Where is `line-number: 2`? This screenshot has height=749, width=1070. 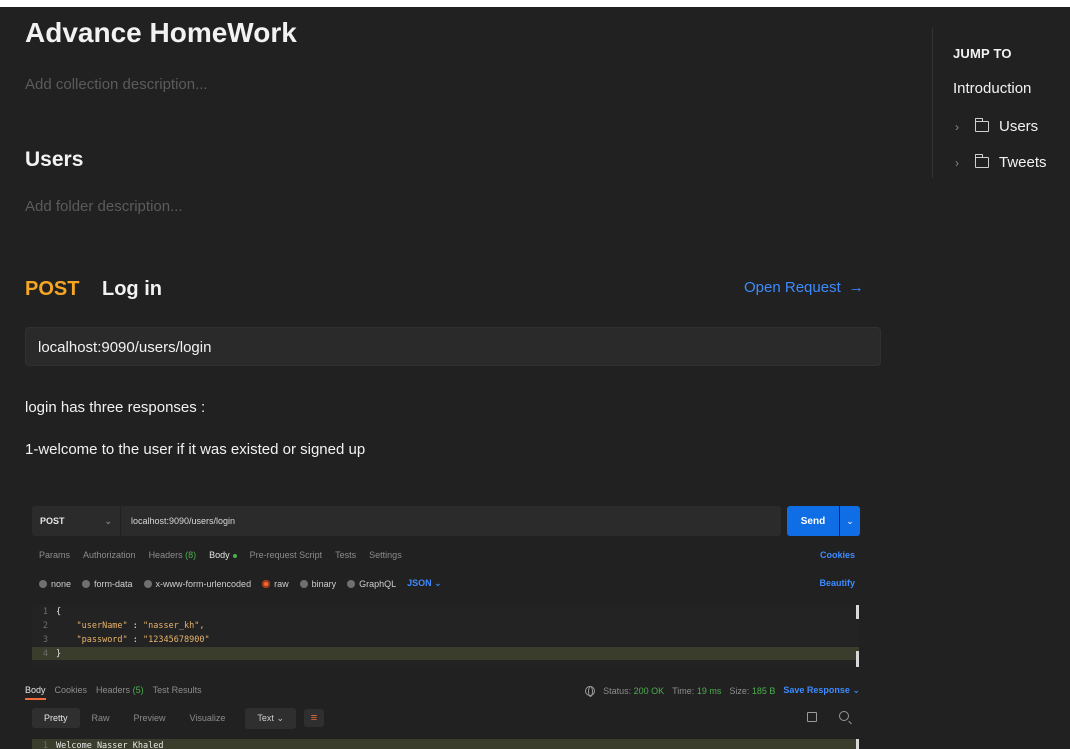 line-number: 2 is located at coordinates (45, 625).